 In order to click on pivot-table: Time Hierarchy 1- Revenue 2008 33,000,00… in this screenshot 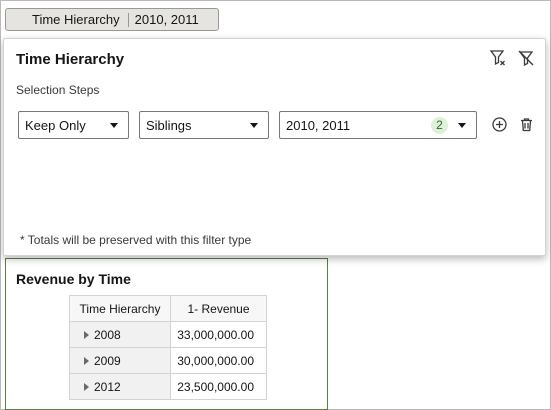, I will do `click(168, 347)`.